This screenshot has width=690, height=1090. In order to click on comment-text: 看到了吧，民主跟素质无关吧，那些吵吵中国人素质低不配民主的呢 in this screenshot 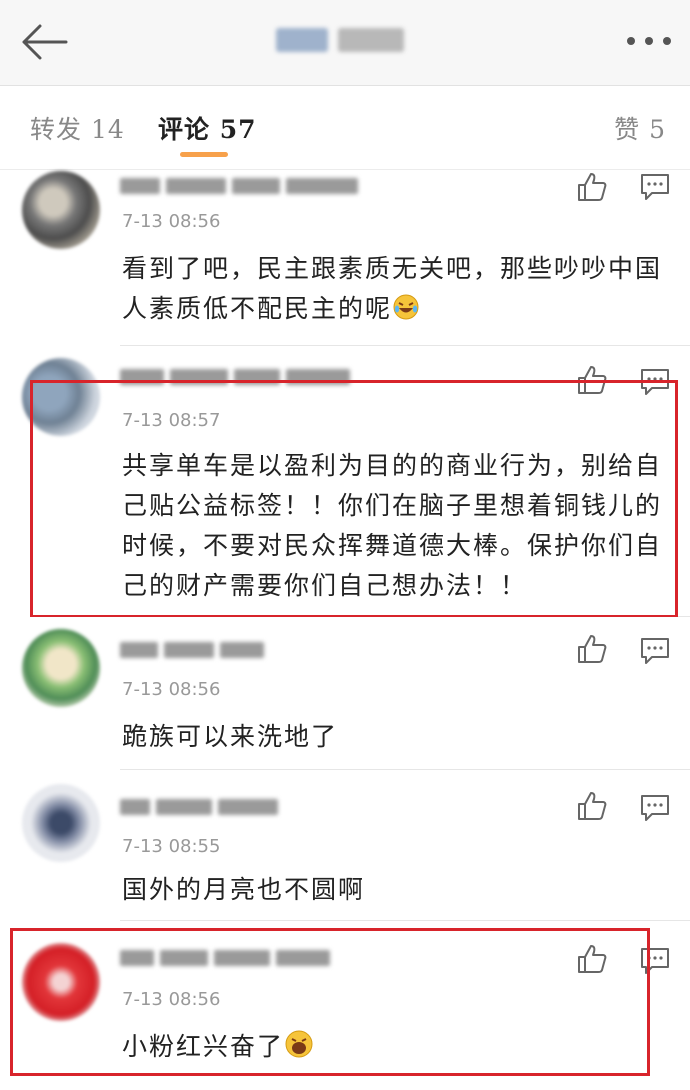, I will do `click(396, 289)`.